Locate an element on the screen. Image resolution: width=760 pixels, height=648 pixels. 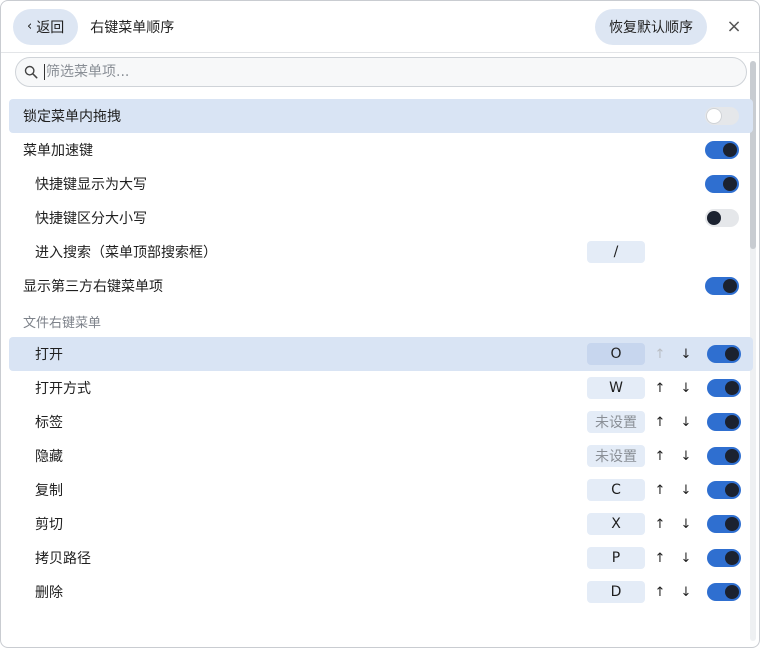
shortcut-key: X is located at coordinates (616, 524).